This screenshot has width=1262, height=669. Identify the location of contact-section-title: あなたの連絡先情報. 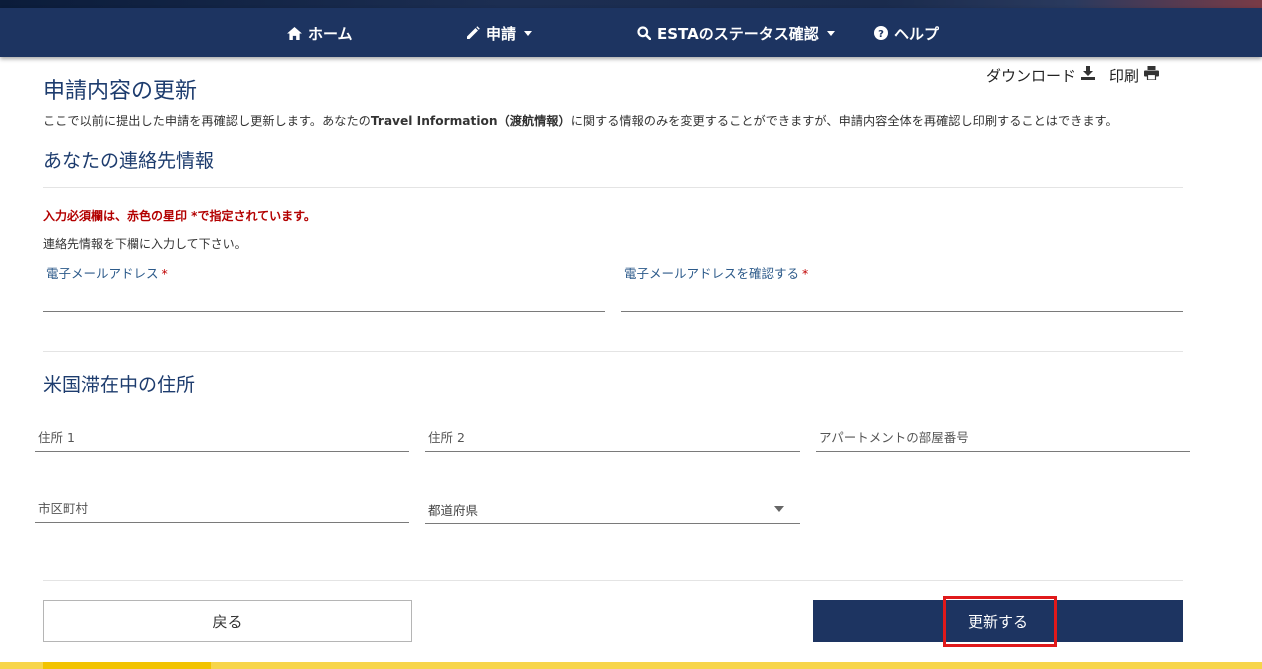
(129, 161).